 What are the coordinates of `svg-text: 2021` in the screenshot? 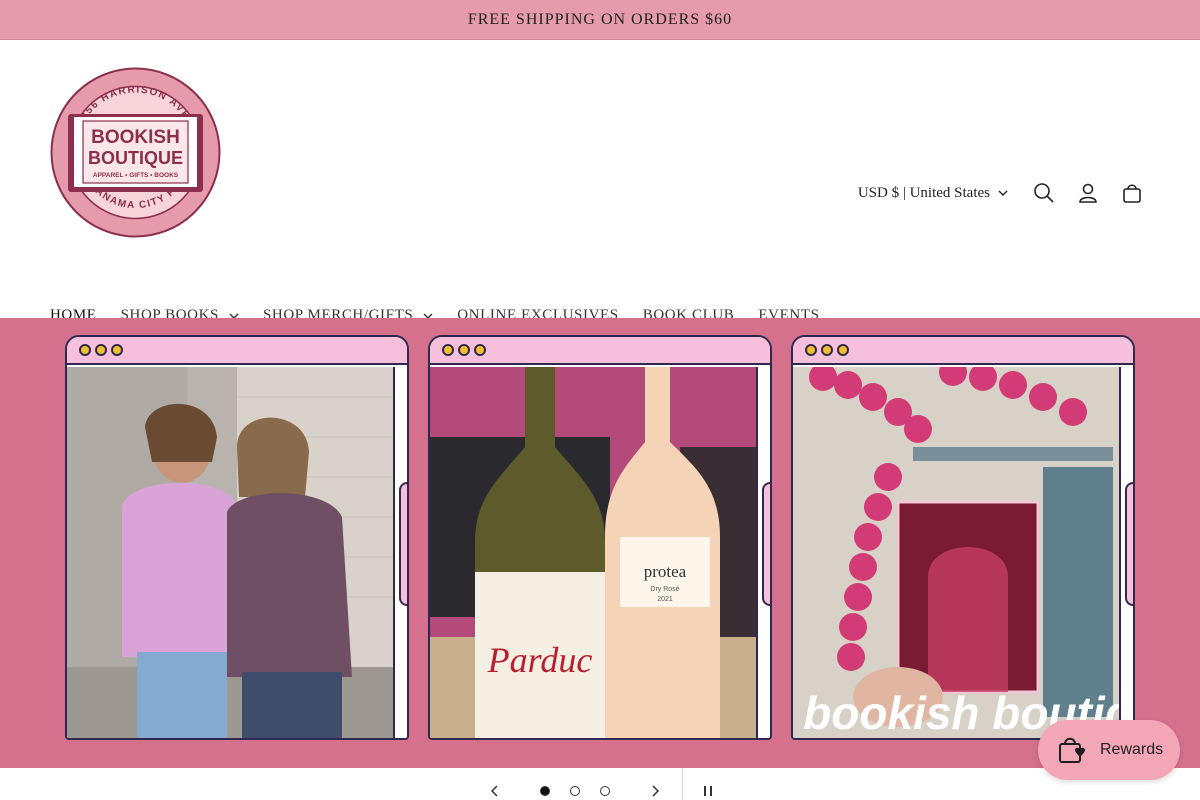 It's located at (665, 599).